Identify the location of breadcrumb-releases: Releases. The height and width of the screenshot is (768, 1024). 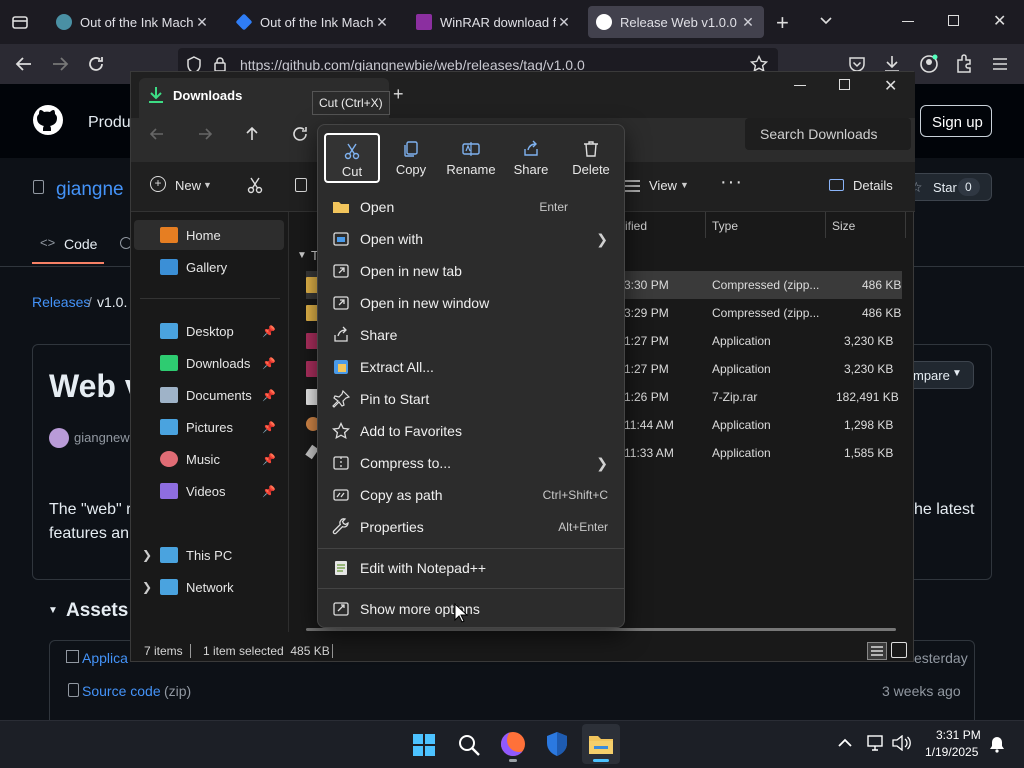
(61, 302).